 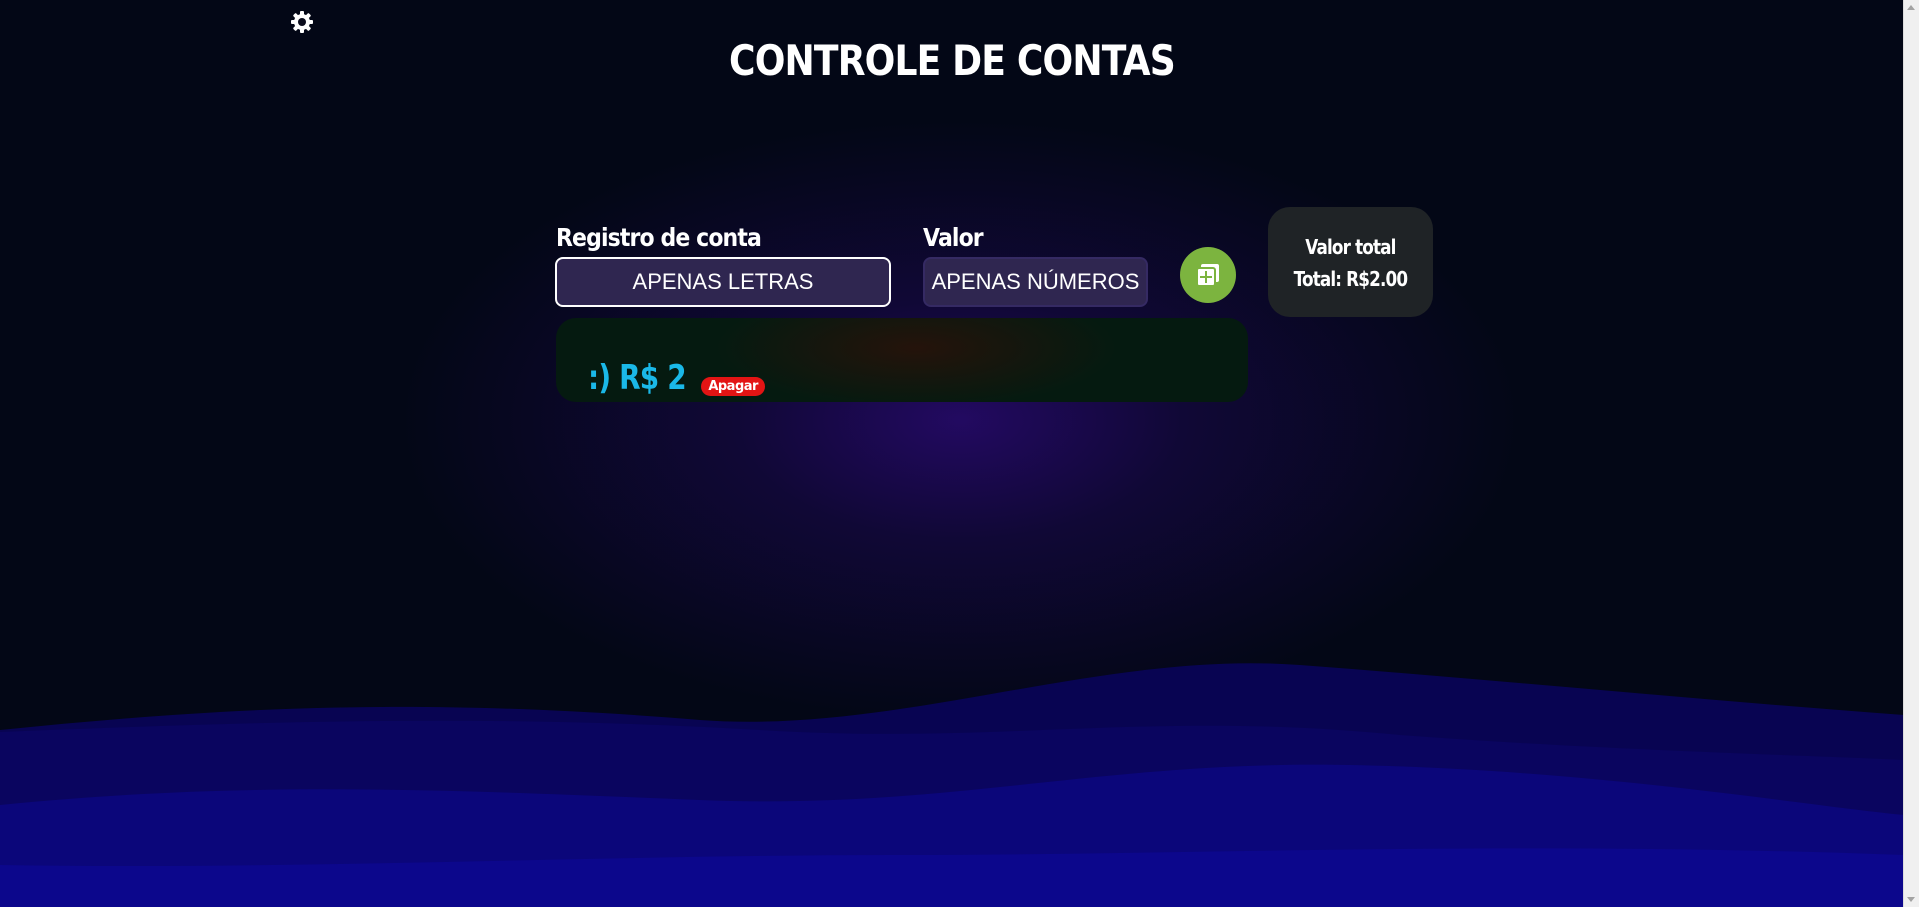 What do you see at coordinates (1350, 247) in the screenshot?
I see `total-label: Valor total` at bounding box center [1350, 247].